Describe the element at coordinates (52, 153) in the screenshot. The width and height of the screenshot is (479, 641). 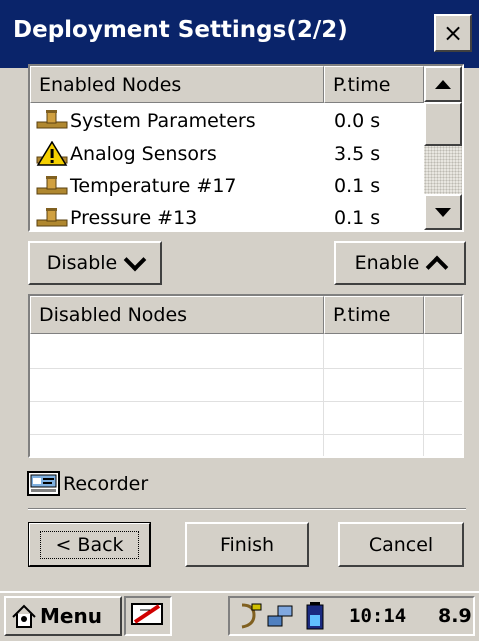
I see `warning-node-icon` at that location.